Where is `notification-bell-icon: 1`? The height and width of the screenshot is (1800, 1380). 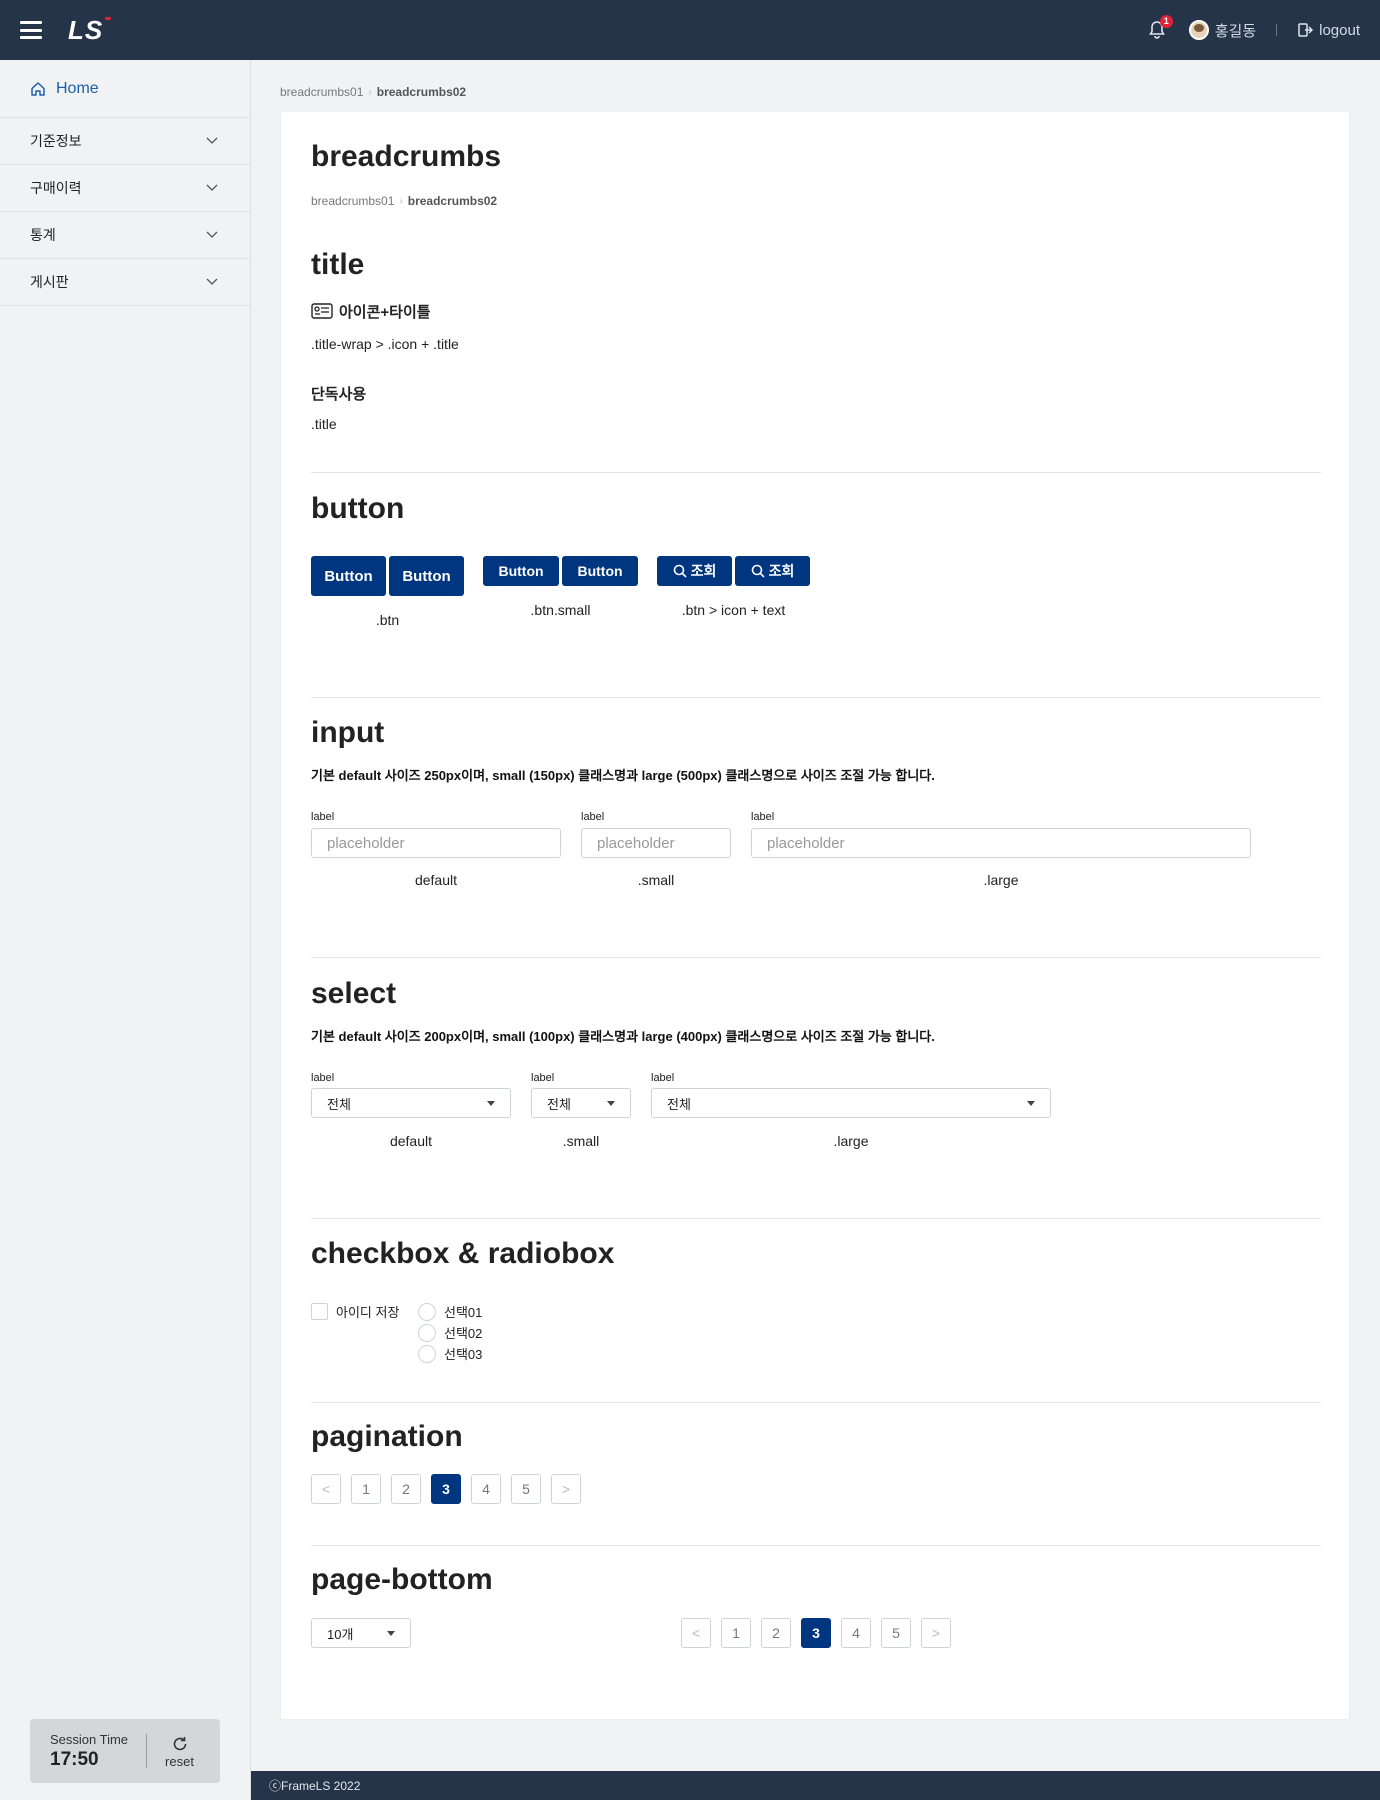 notification-bell-icon: 1 is located at coordinates (1160, 27).